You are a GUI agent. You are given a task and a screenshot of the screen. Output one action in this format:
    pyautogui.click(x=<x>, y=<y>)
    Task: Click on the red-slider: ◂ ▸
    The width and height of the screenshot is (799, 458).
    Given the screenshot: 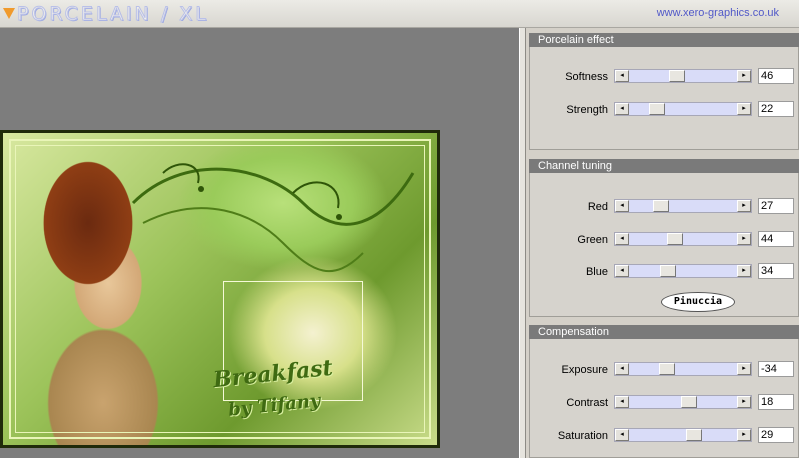 What is the action you would take?
    pyautogui.click(x=683, y=206)
    